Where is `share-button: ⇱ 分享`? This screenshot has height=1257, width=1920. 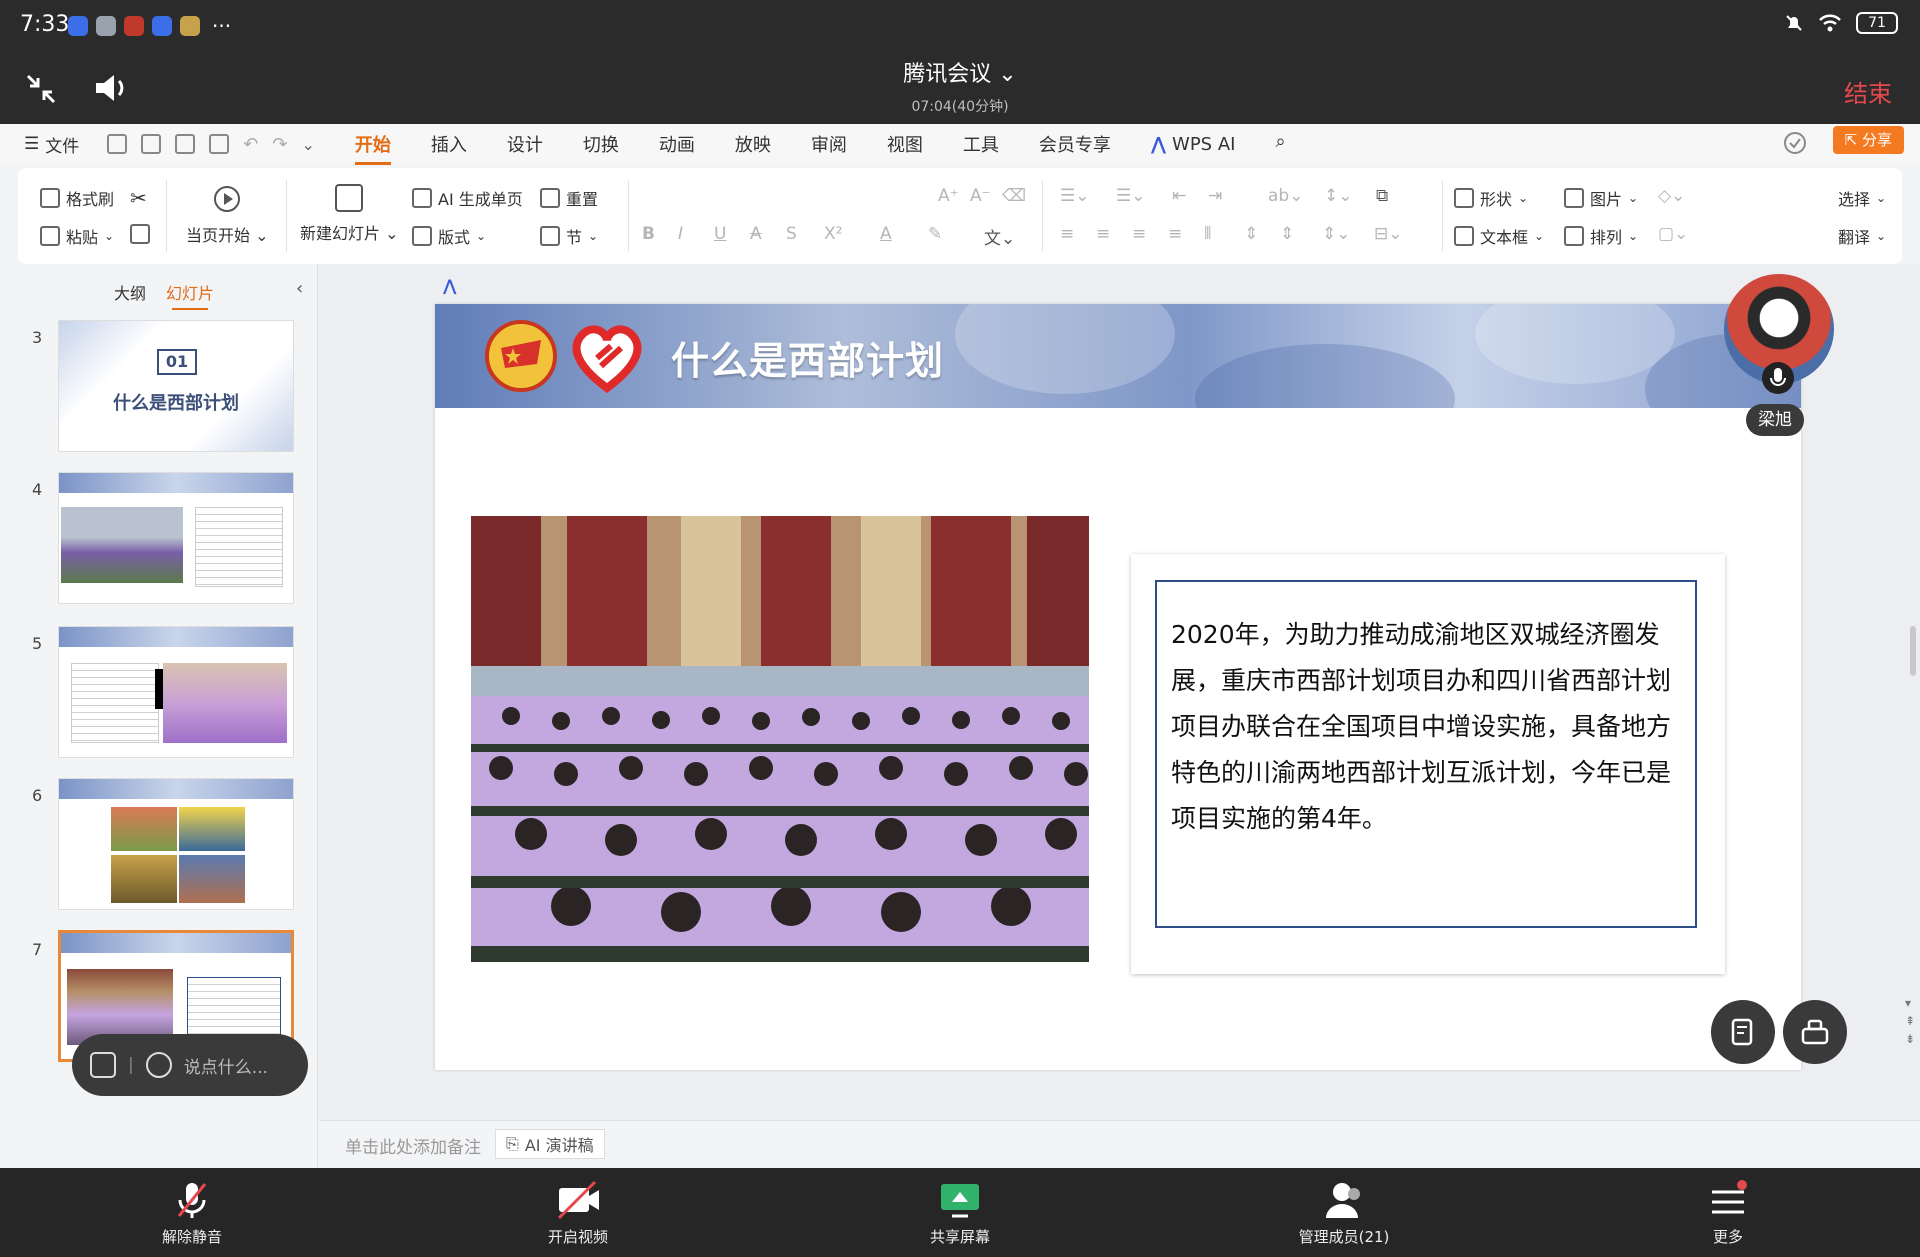 share-button: ⇱ 分享 is located at coordinates (1868, 140).